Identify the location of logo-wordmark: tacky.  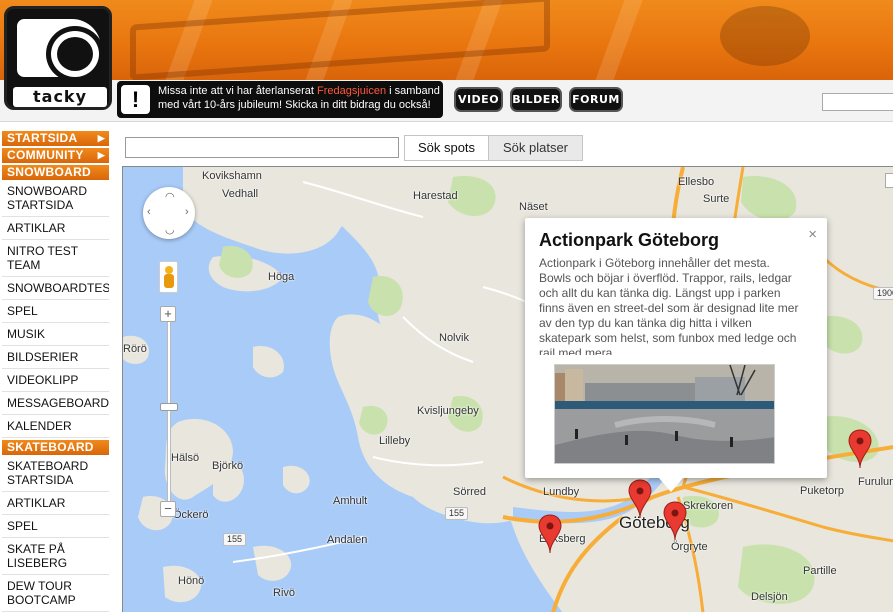
(60, 97).